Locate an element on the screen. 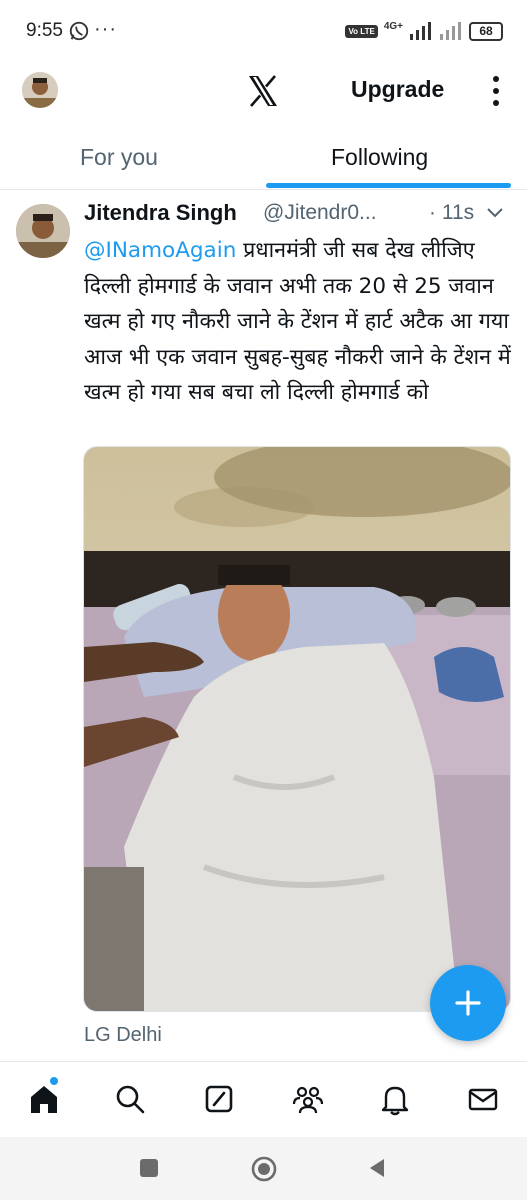 Image resolution: width=527 pixels, height=1200 pixels. more-options-icon is located at coordinates (496, 91).